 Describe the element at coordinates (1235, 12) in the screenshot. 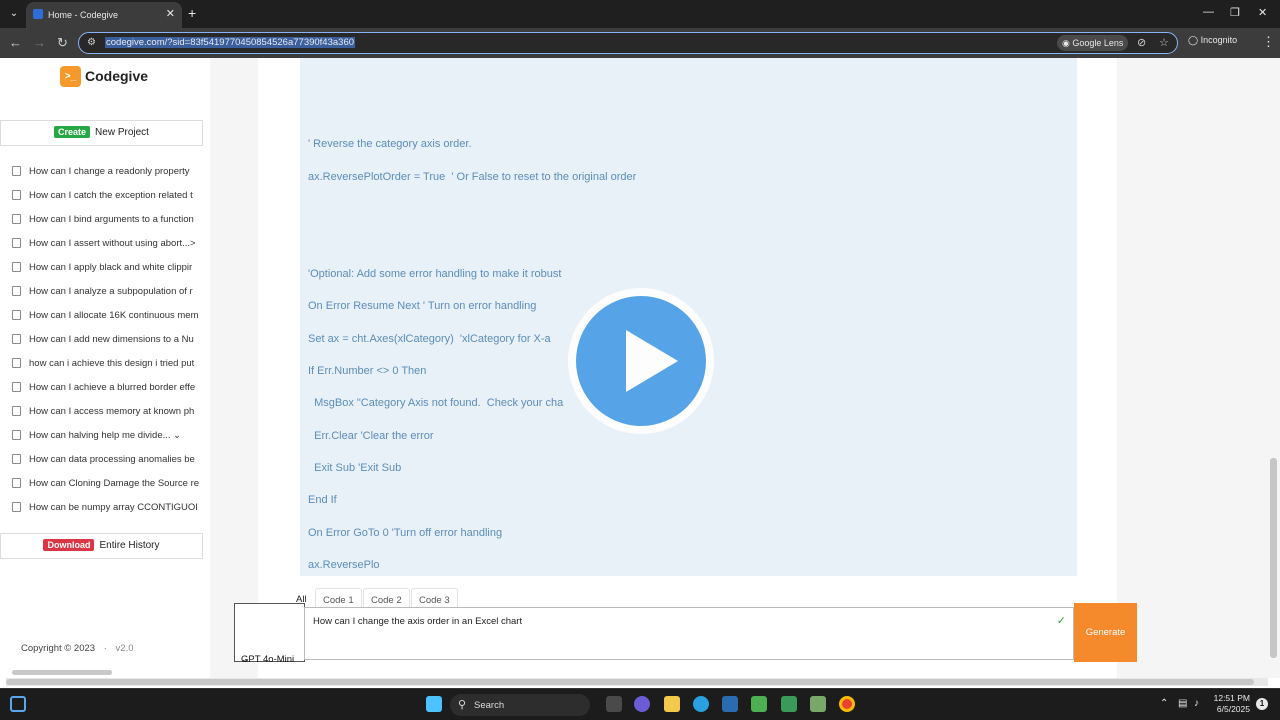

I see `restore-icon: ❐` at that location.